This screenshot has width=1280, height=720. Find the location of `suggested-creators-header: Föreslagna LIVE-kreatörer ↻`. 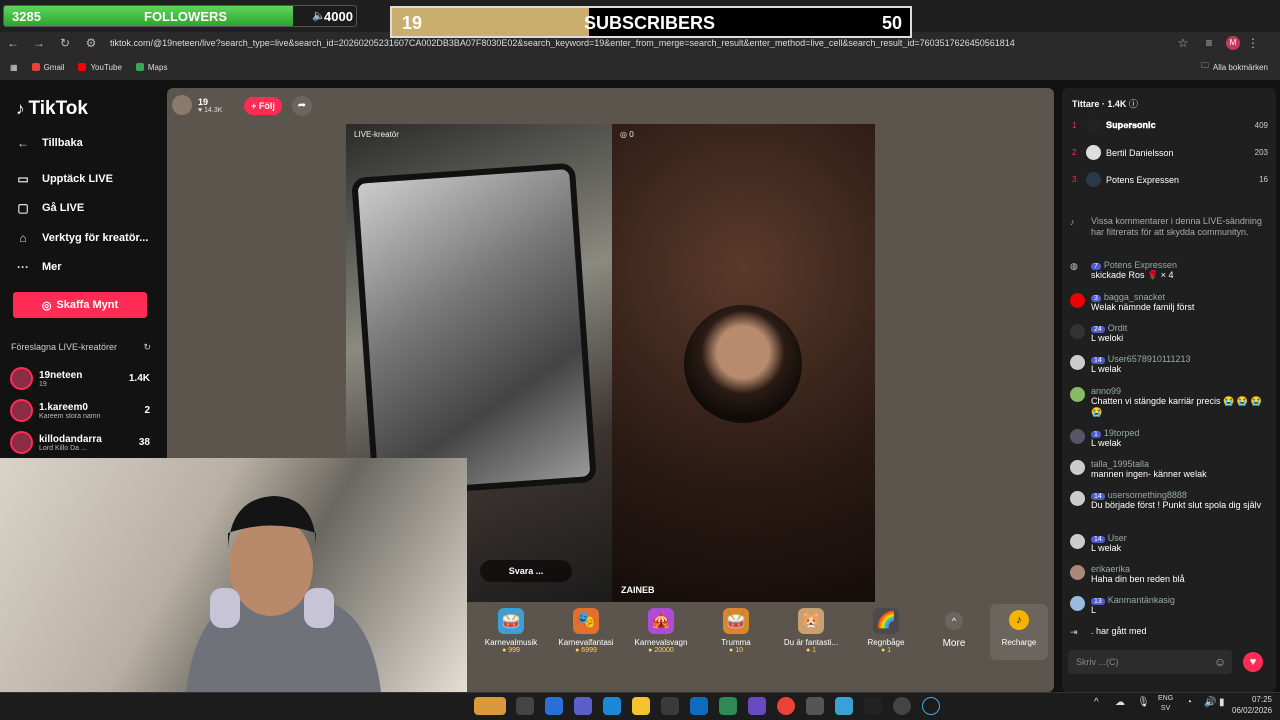

suggested-creators-header: Föreslagna LIVE-kreatörer ↻ is located at coordinates (81, 347).